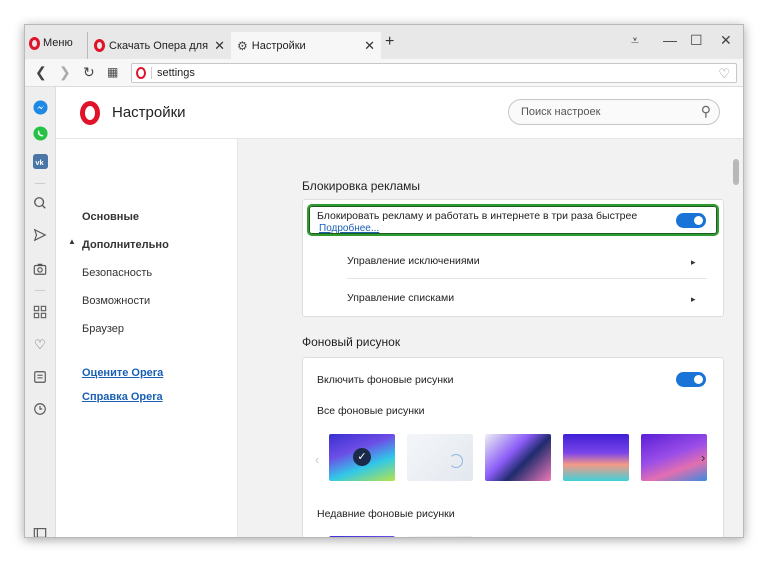  I want to click on maximize-icon: ☐, so click(696, 40).